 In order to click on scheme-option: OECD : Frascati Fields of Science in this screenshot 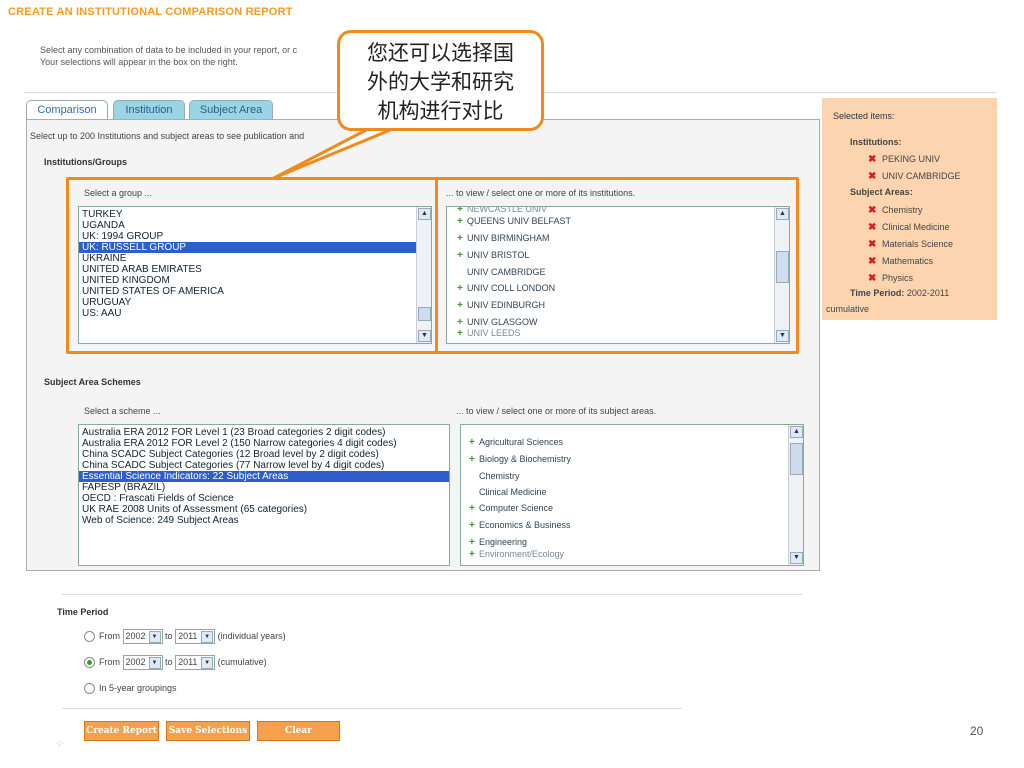, I will do `click(264, 498)`.